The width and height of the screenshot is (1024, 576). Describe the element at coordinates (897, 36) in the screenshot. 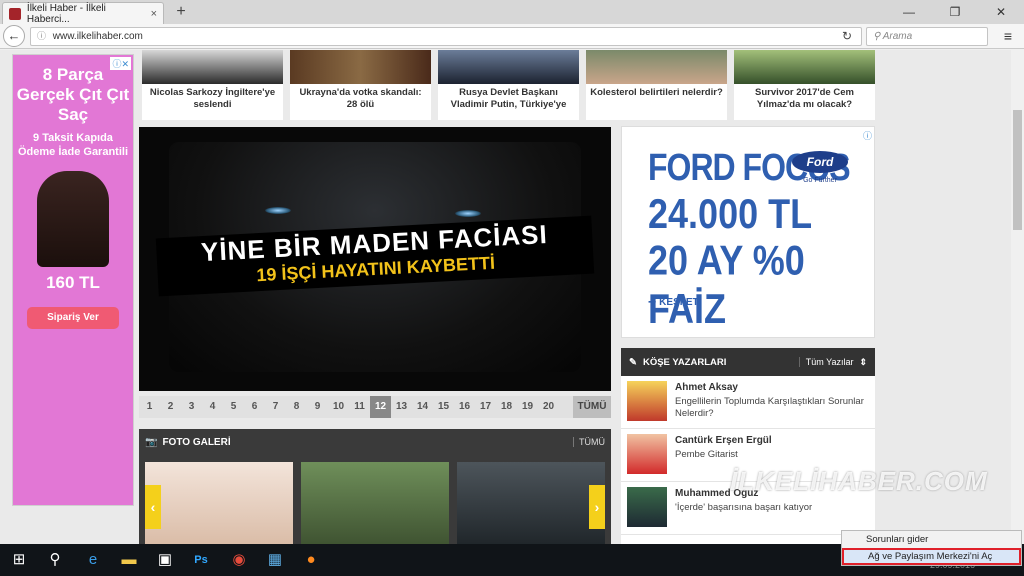

I see `search-placeholder: Arama` at that location.